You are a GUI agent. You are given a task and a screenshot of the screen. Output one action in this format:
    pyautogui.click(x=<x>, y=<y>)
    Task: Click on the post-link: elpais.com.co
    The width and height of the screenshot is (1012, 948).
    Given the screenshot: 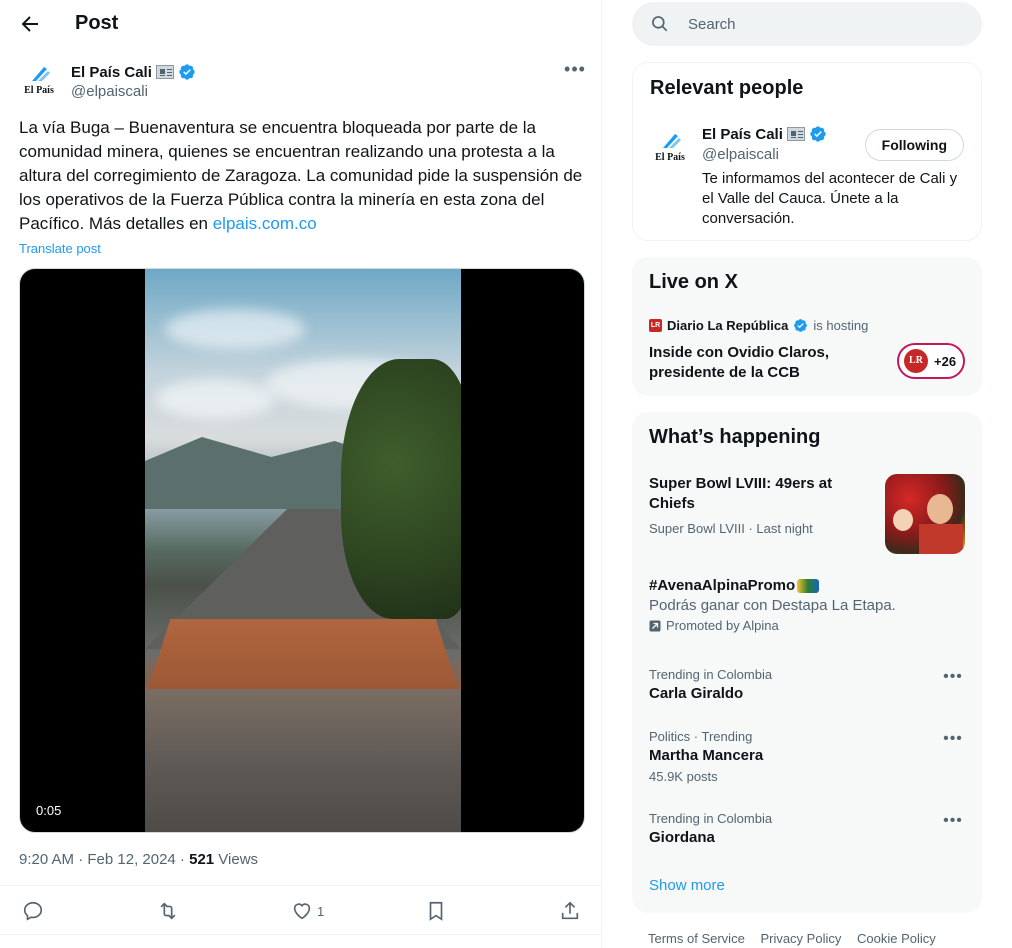 What is the action you would take?
    pyautogui.click(x=265, y=223)
    